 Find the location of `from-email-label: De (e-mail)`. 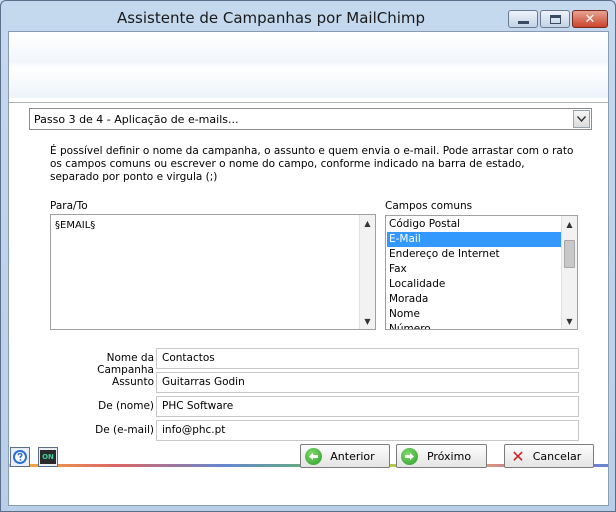

from-email-label: De (e-mail) is located at coordinates (124, 430).